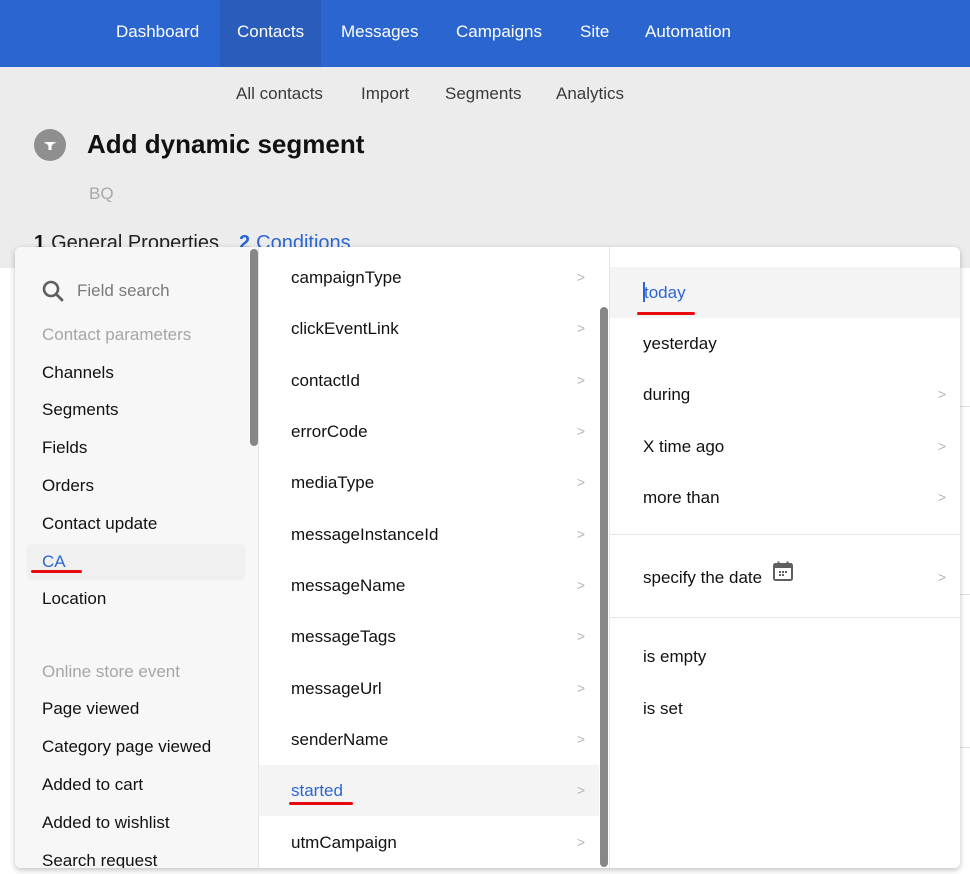 The image size is (970, 874). Describe the element at coordinates (785, 446) in the screenshot. I see `operator-item-x-time-ago: X time ago >` at that location.